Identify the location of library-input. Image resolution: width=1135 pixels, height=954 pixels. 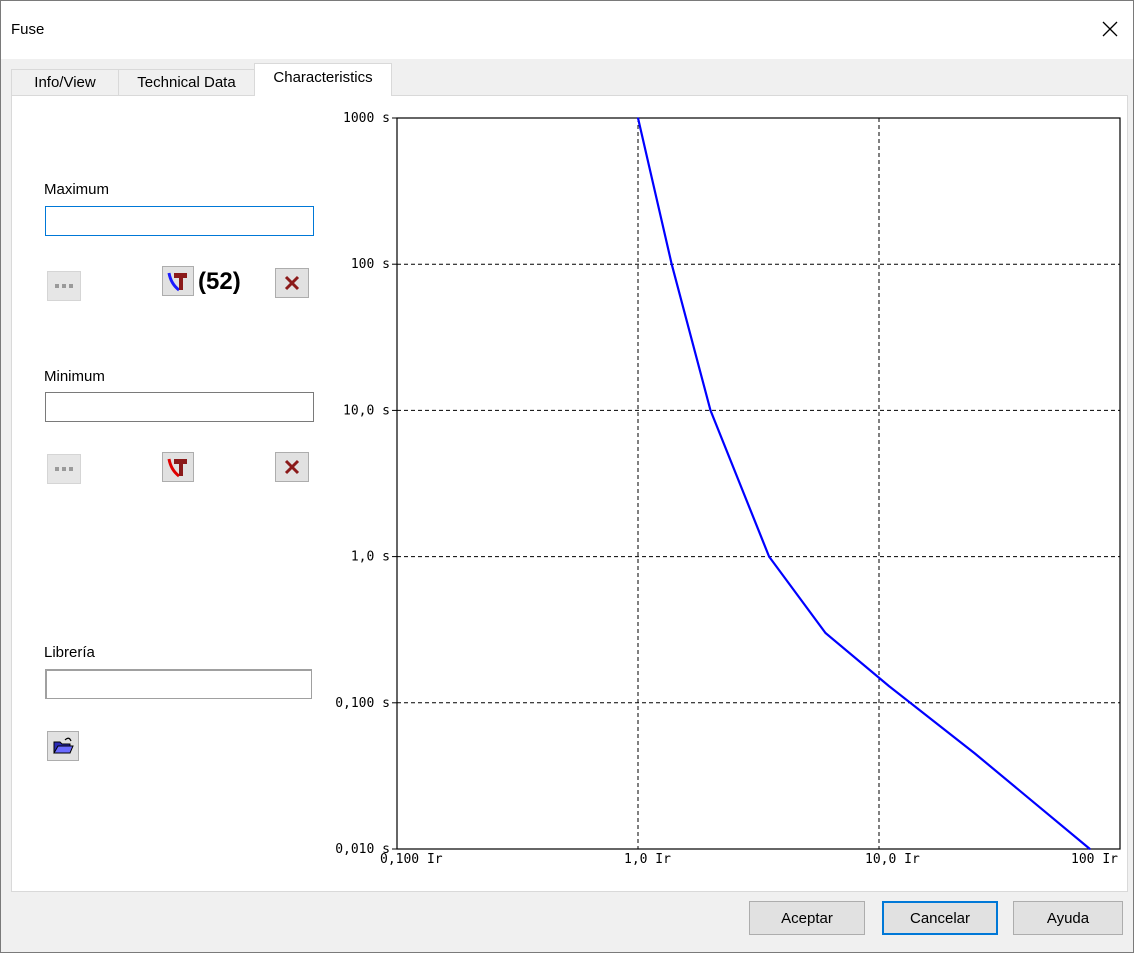
(178, 684).